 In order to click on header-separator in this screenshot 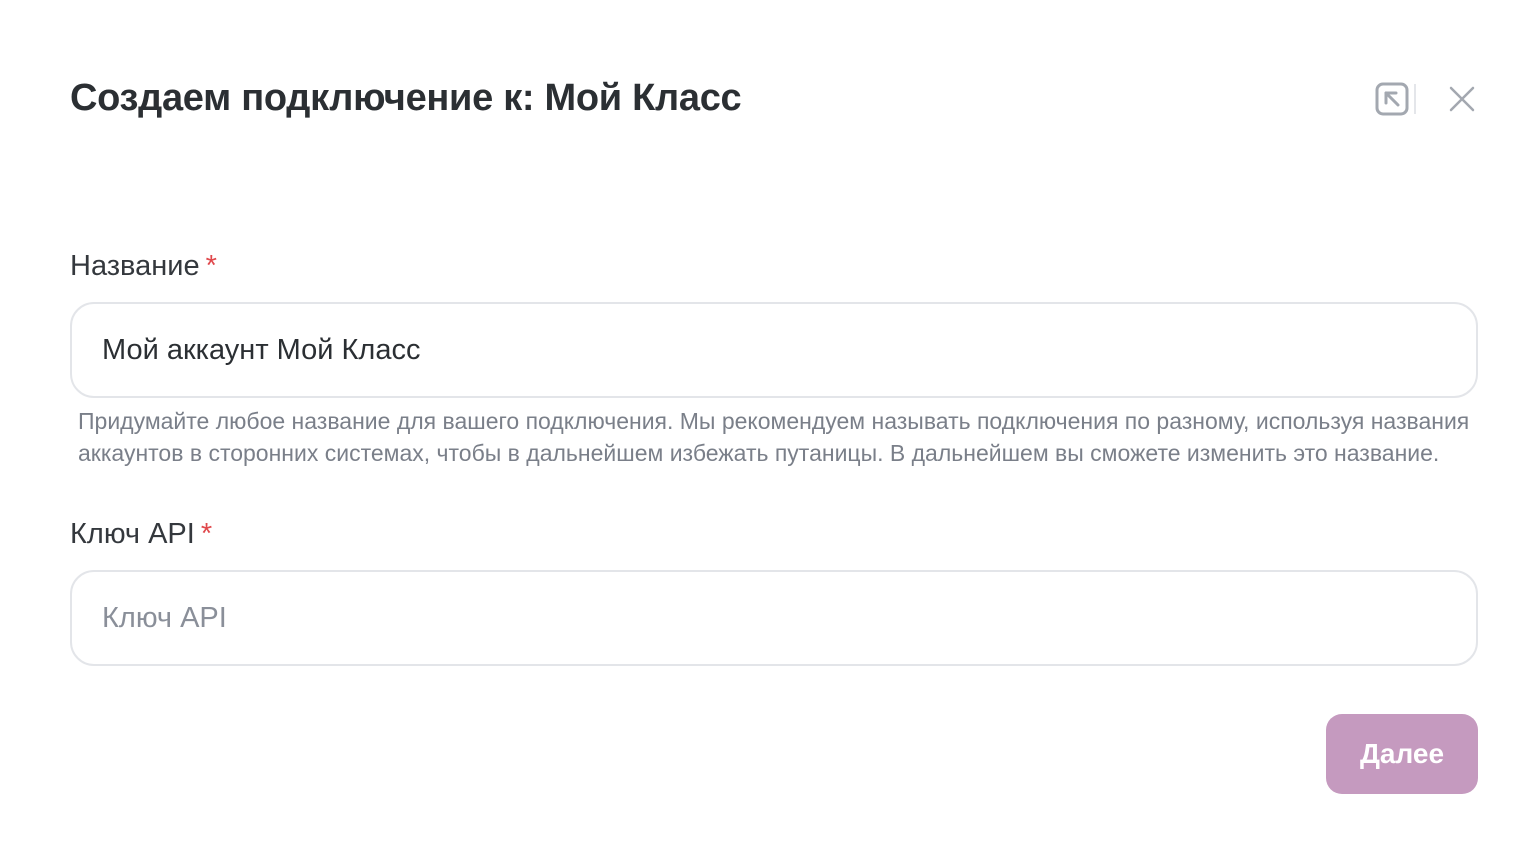, I will do `click(1415, 99)`.